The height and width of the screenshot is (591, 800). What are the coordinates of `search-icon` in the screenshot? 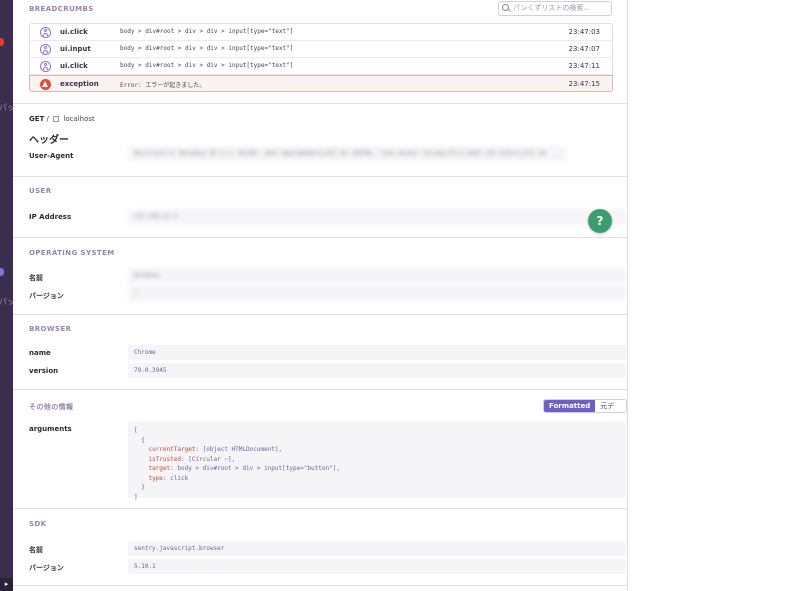 It's located at (505, 7).